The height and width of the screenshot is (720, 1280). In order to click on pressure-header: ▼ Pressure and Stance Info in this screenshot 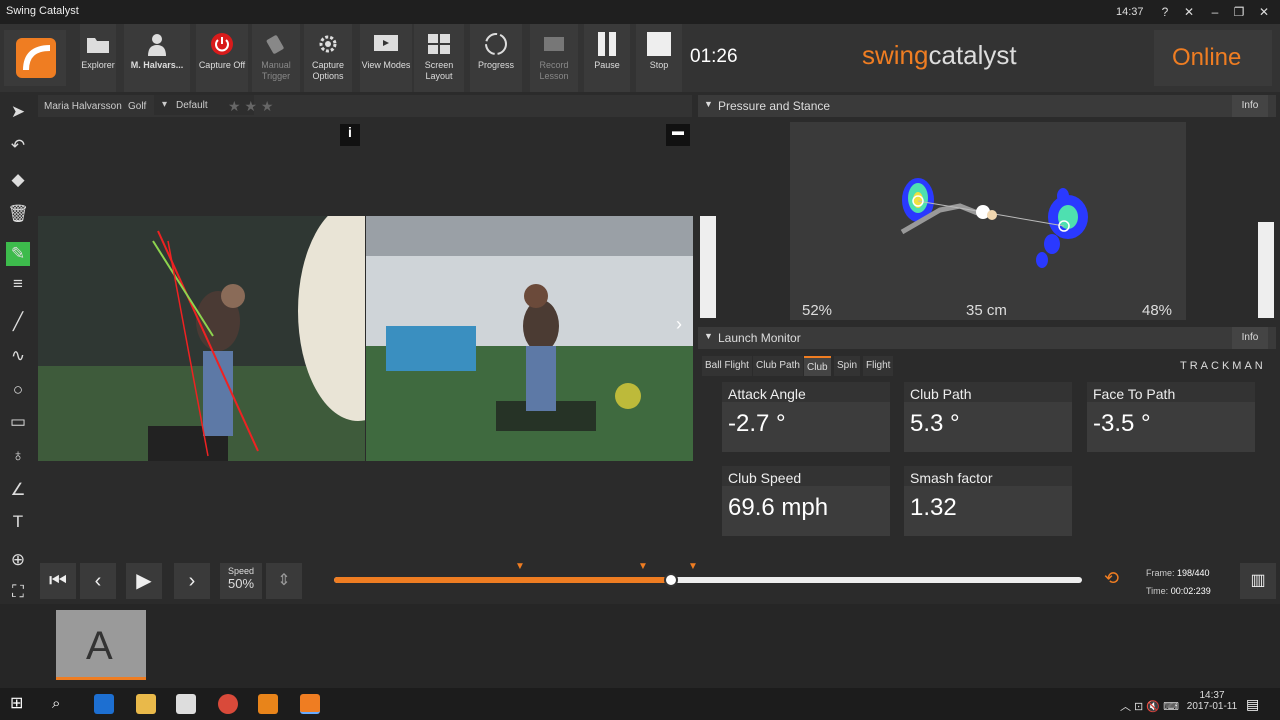, I will do `click(987, 106)`.